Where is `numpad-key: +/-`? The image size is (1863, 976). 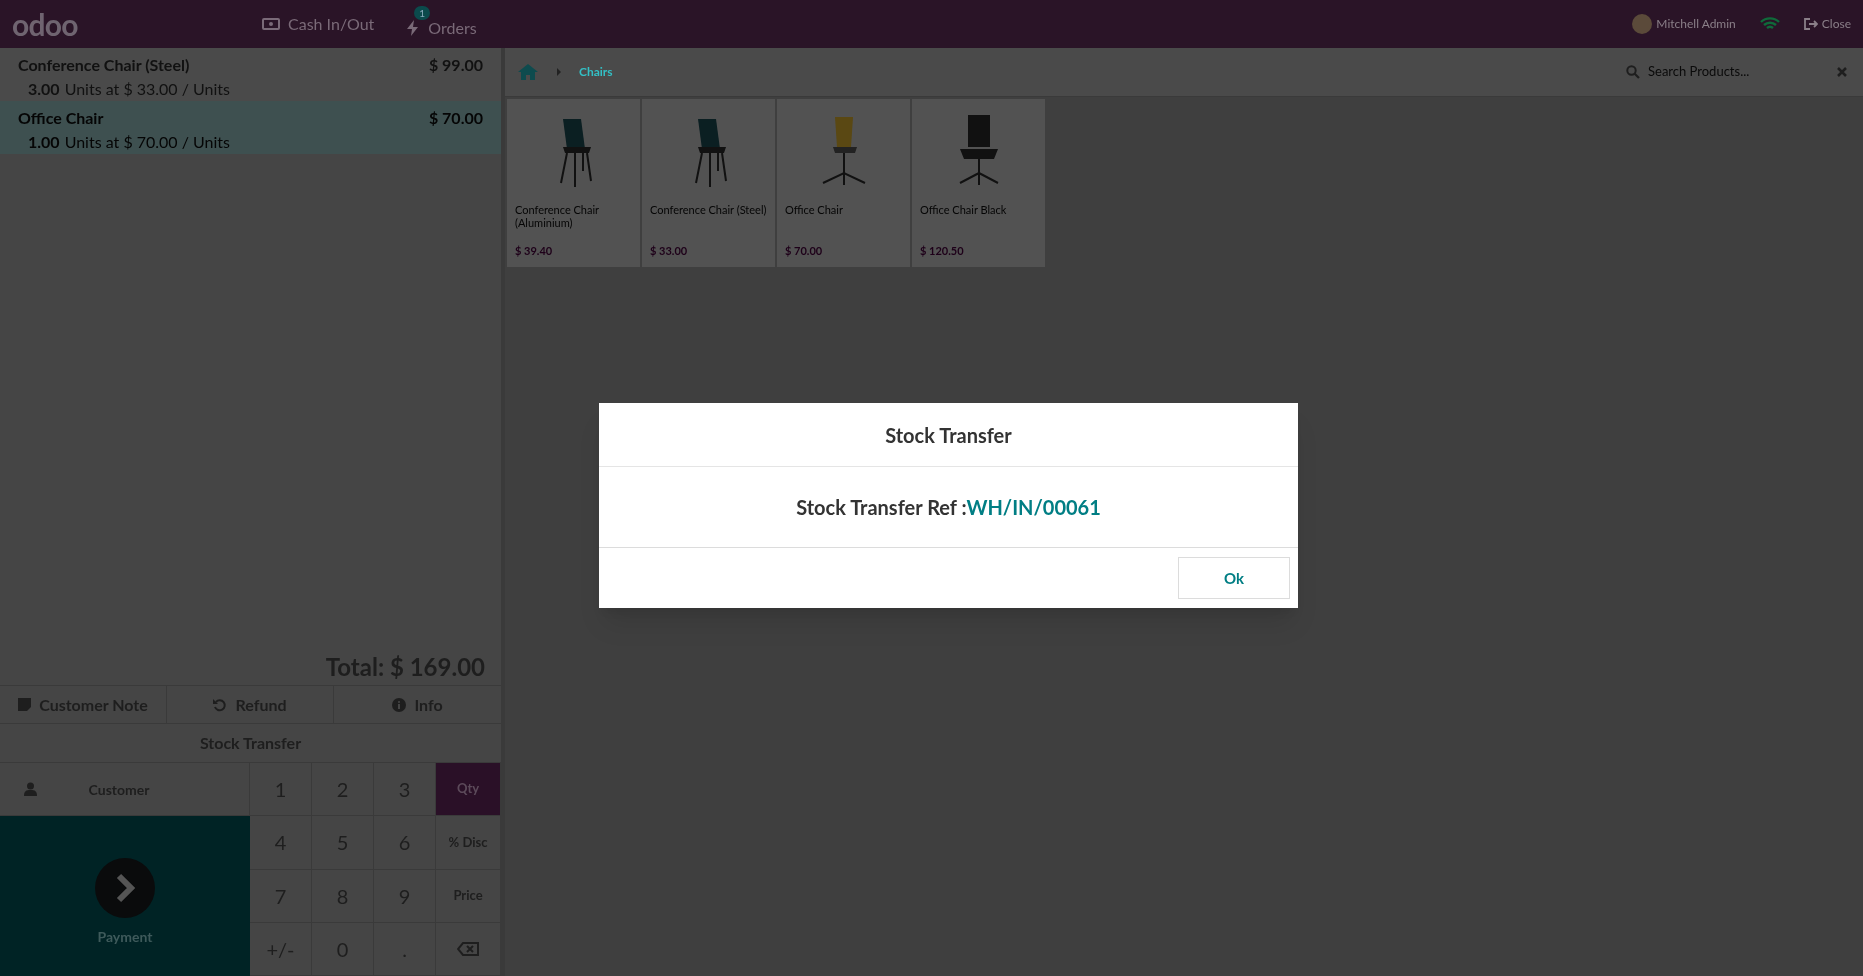
numpad-key: +/- is located at coordinates (281, 949).